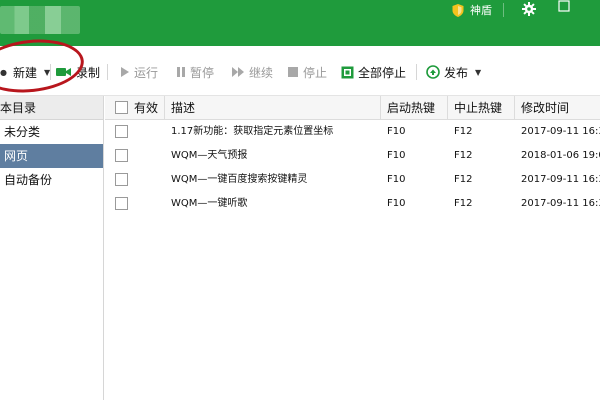 The image size is (600, 400). What do you see at coordinates (51, 180) in the screenshot?
I see `sidebar-item-auto-backup: 自动备份` at bounding box center [51, 180].